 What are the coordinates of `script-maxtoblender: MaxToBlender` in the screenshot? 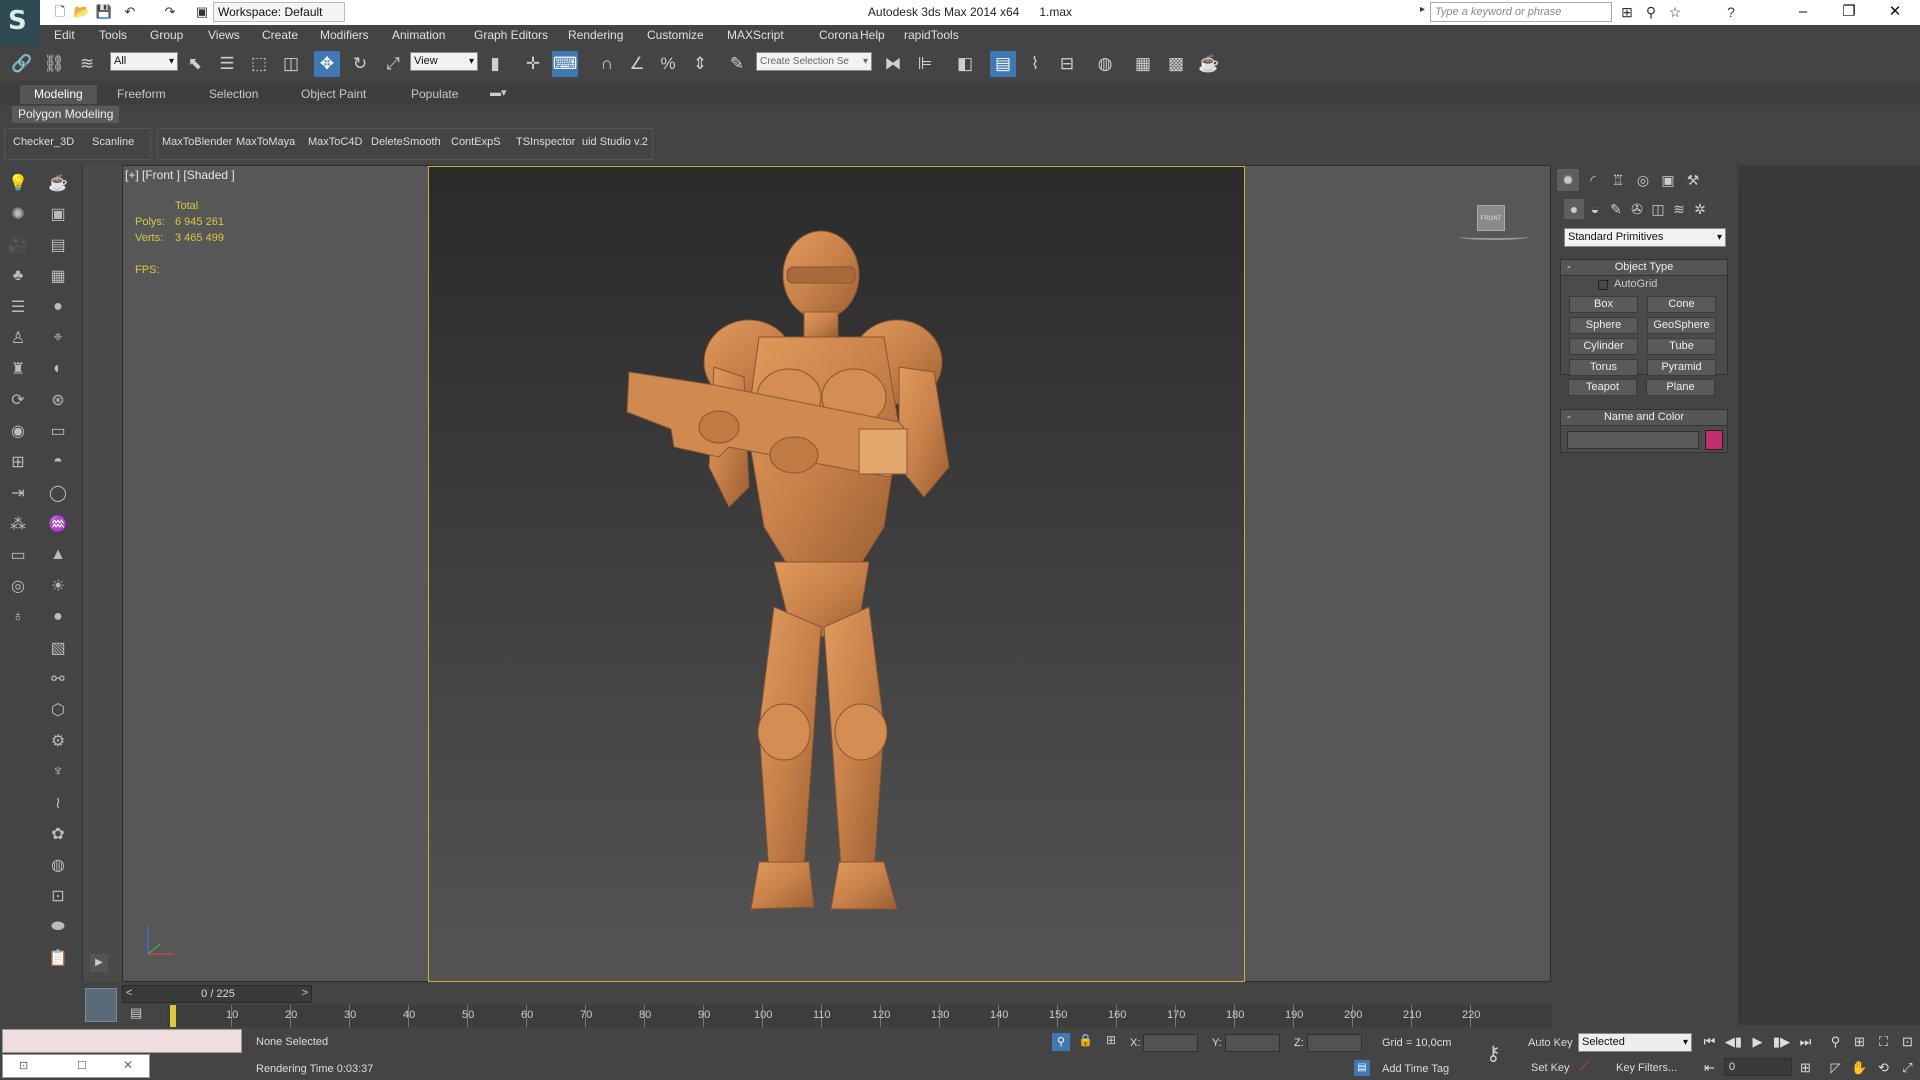 It's located at (197, 142).